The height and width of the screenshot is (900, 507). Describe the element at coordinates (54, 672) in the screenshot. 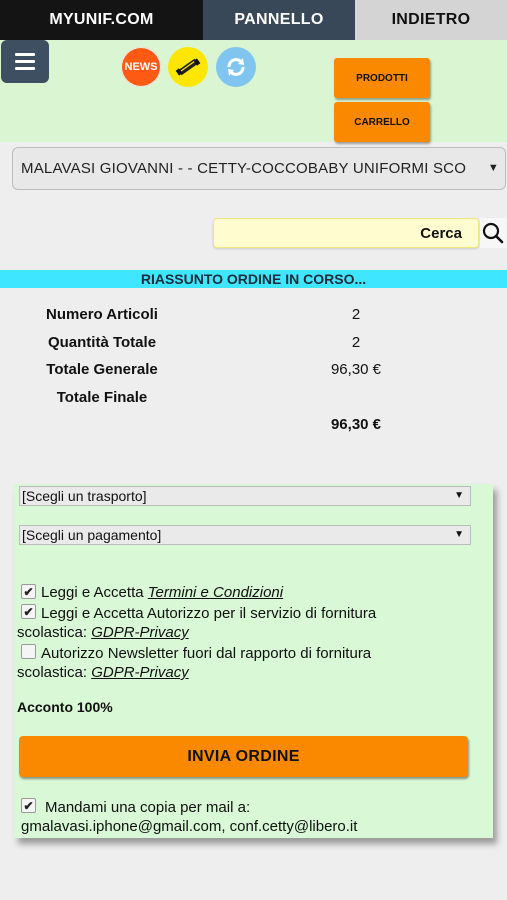

I see `newsletter-prefix: scolastica:` at that location.